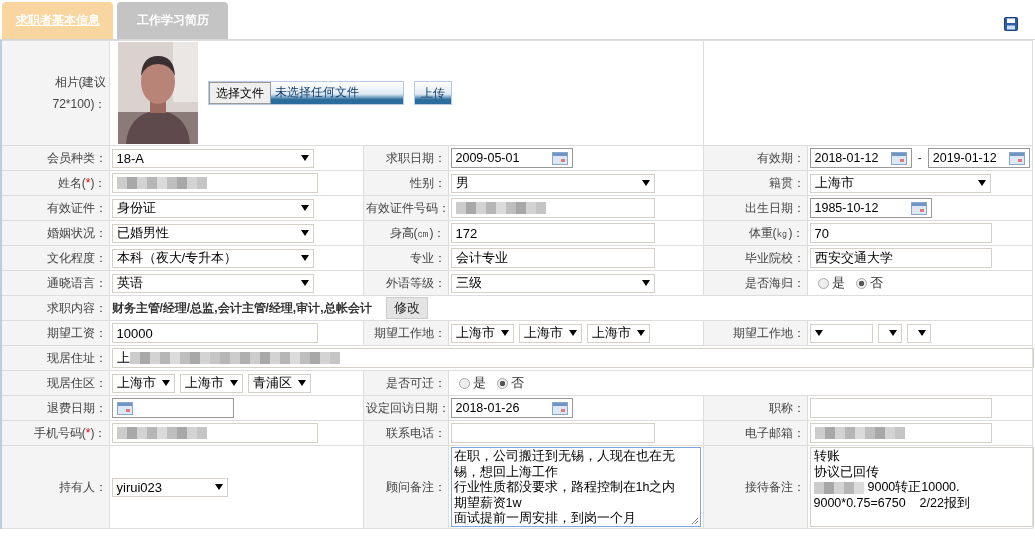  I want to click on text-field: 上, so click(572, 358).